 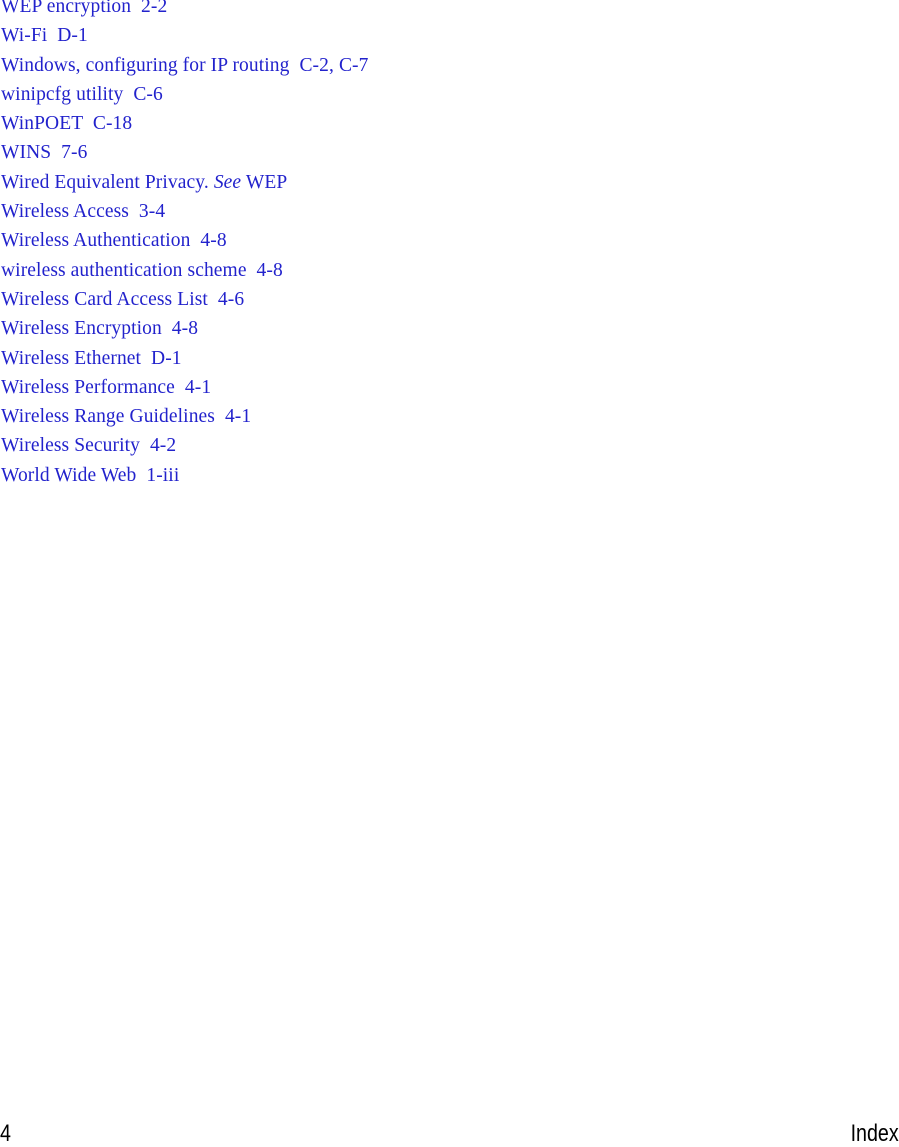 What do you see at coordinates (449, 182) in the screenshot?
I see `index-entry: Wired Equivalent Privacy. See WEP` at bounding box center [449, 182].